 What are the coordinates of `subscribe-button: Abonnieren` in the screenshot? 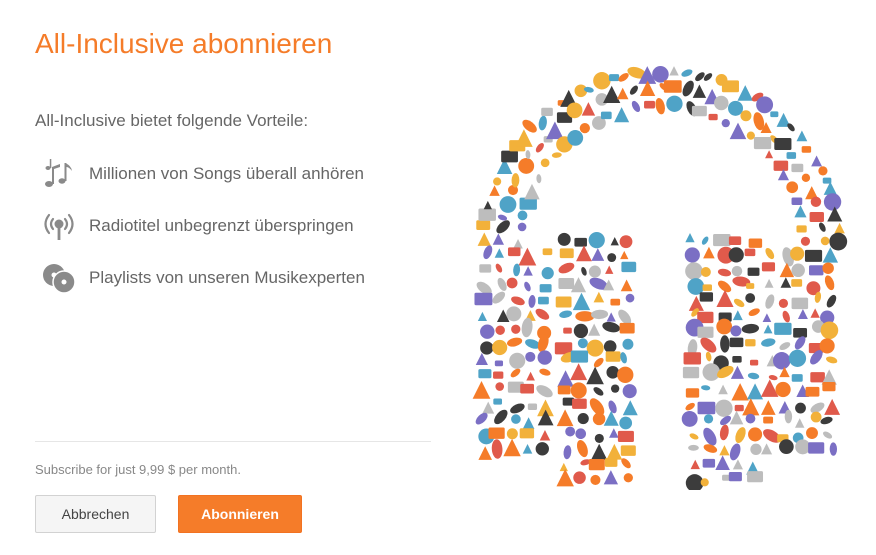 It's located at (240, 514).